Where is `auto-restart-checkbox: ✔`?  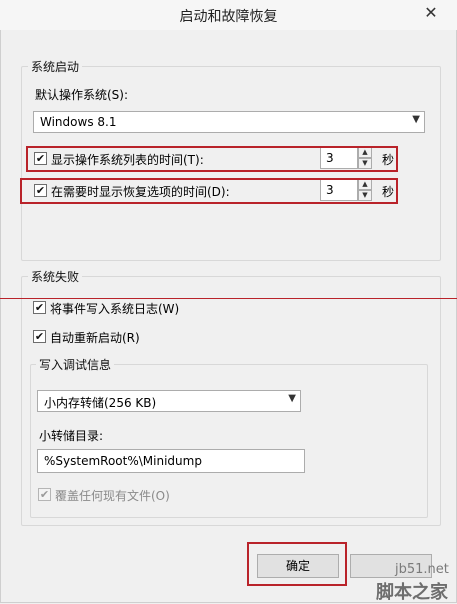 auto-restart-checkbox: ✔ is located at coordinates (39, 336).